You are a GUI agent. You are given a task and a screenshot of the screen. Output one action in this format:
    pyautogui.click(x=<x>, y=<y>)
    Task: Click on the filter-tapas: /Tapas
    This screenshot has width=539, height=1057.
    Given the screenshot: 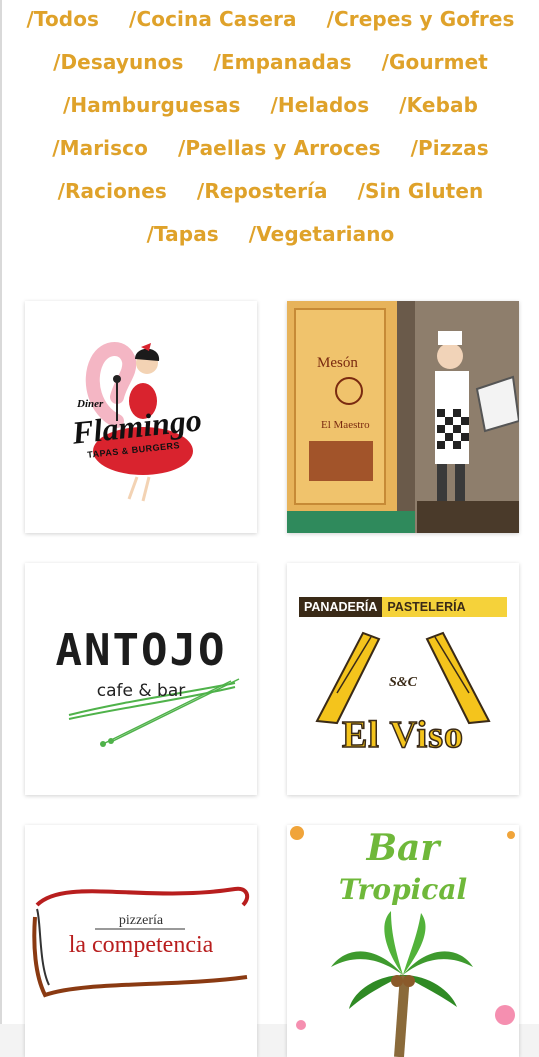 What is the action you would take?
    pyautogui.click(x=183, y=234)
    